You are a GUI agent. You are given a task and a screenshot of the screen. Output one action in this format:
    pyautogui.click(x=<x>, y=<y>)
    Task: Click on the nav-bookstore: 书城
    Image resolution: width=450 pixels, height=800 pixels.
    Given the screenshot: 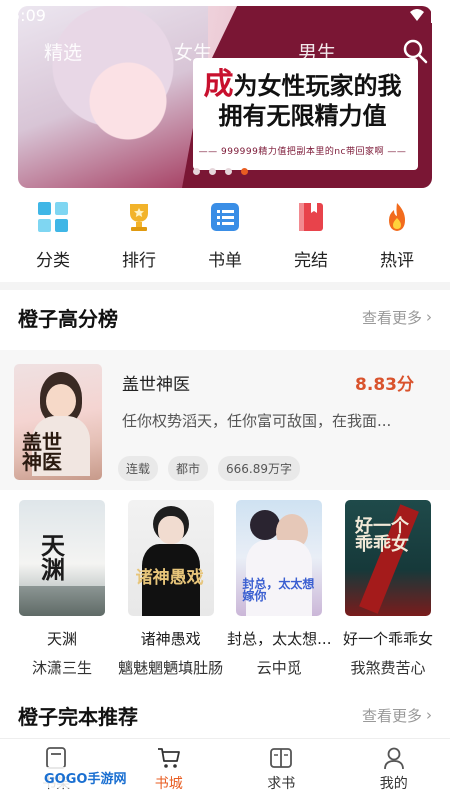 What is the action you would take?
    pyautogui.click(x=169, y=769)
    